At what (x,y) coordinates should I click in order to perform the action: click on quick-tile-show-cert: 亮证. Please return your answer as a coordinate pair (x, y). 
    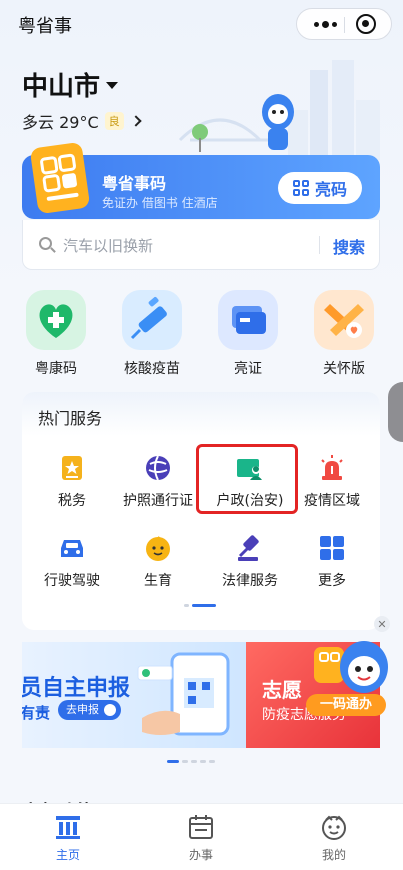
    Looking at the image, I should click on (248, 334).